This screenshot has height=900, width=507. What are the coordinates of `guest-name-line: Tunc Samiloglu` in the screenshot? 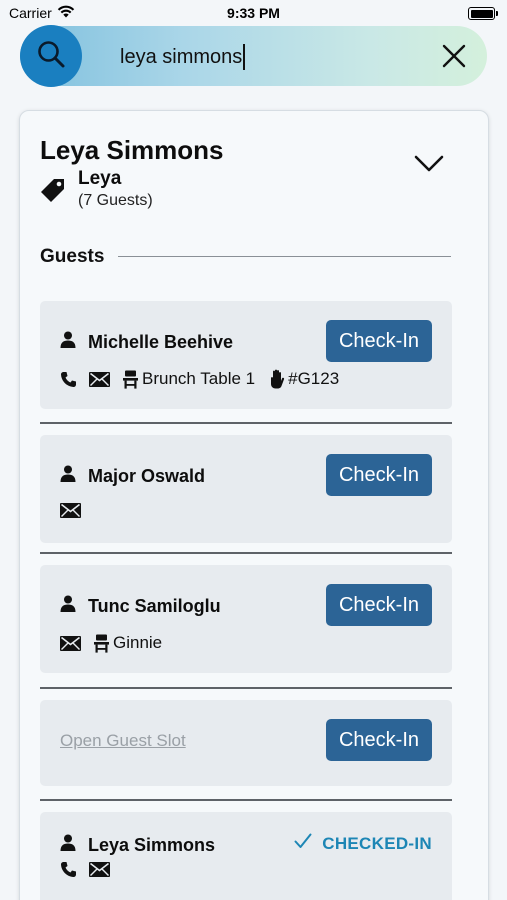 It's located at (140, 606).